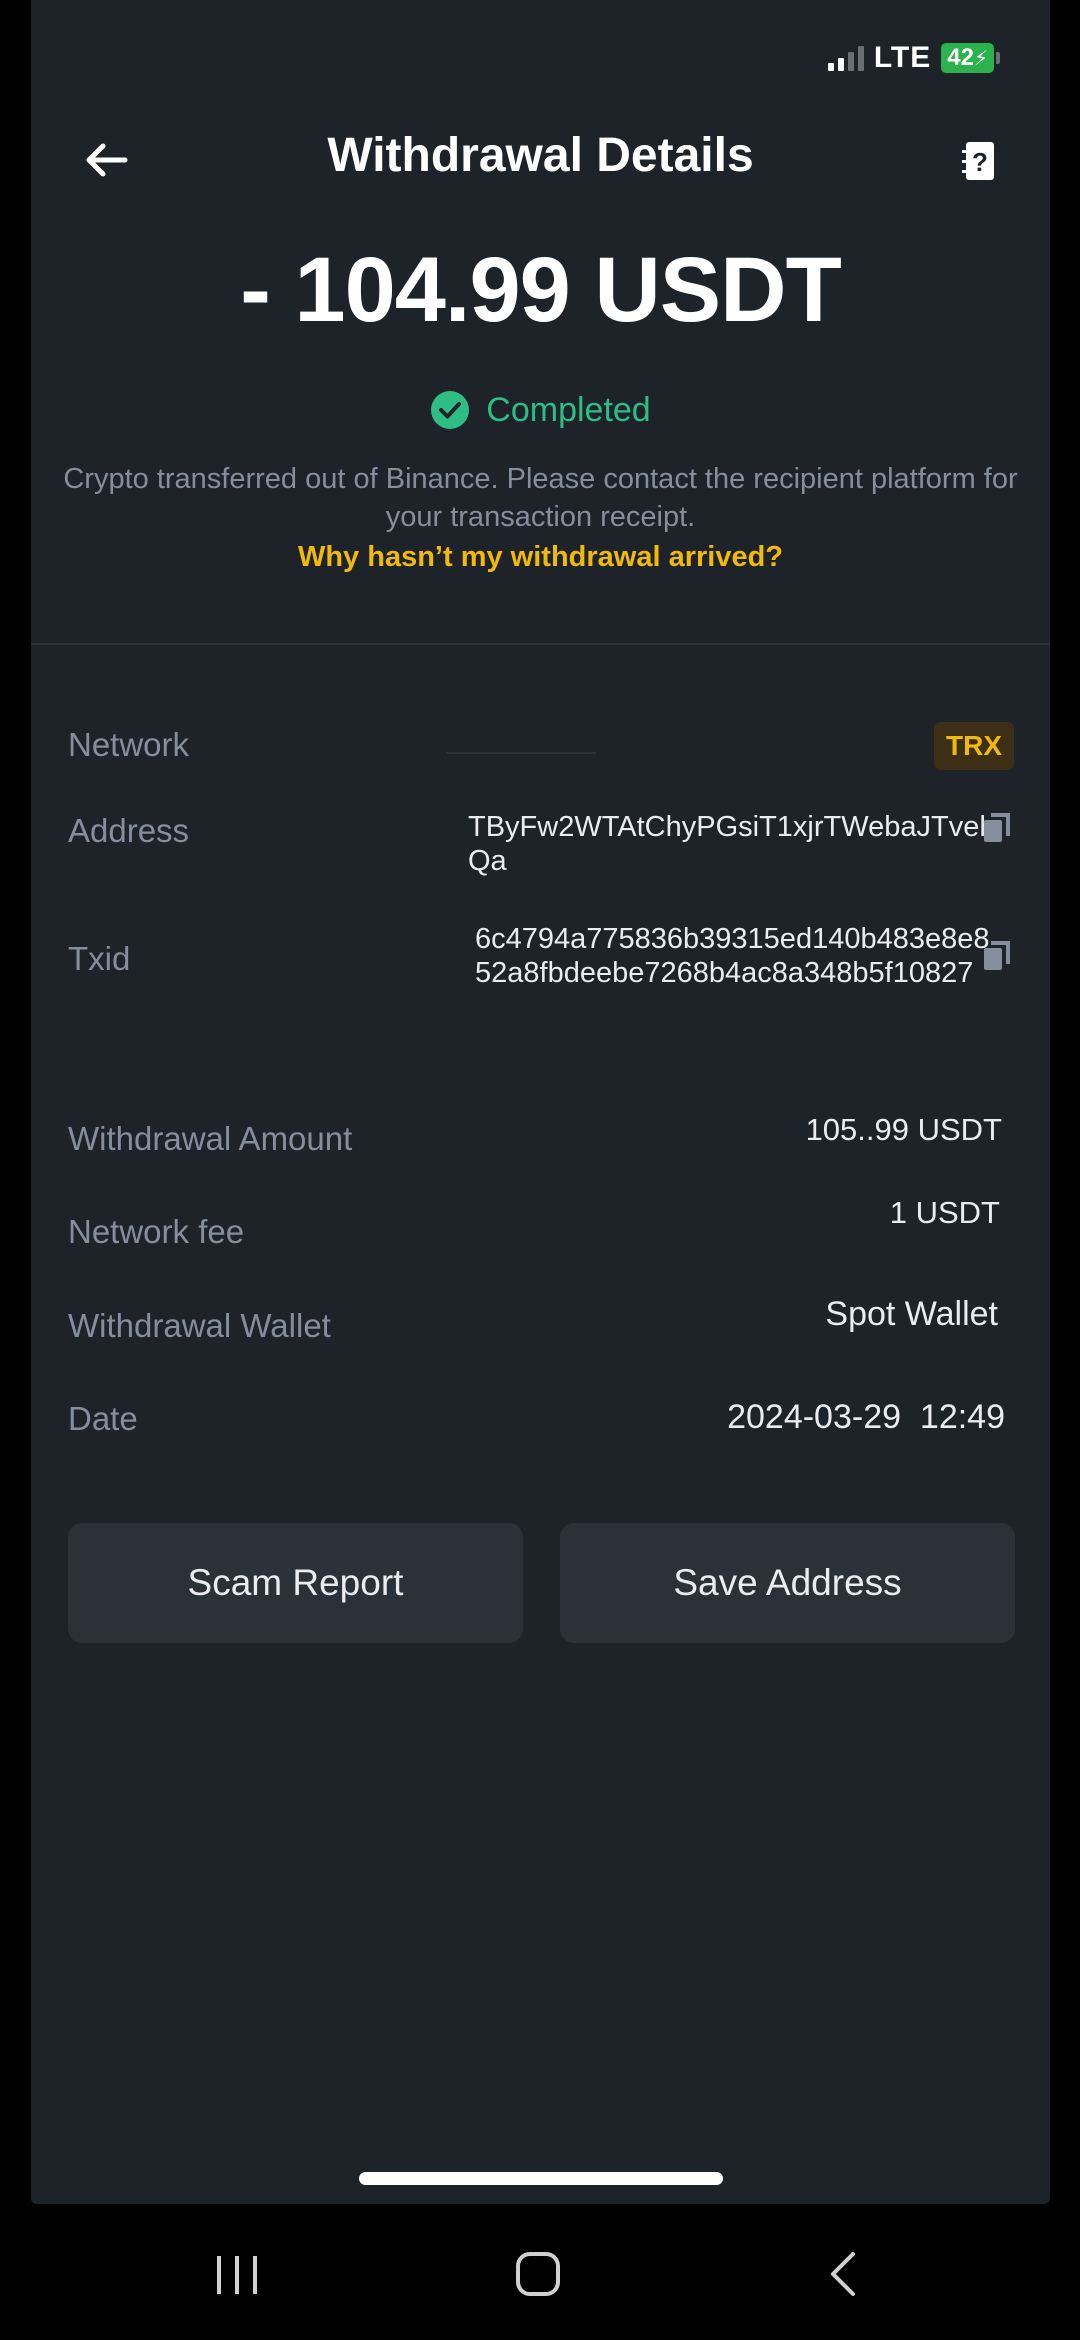  What do you see at coordinates (944, 1212) in the screenshot?
I see `network-fee-value: 1 USDT` at bounding box center [944, 1212].